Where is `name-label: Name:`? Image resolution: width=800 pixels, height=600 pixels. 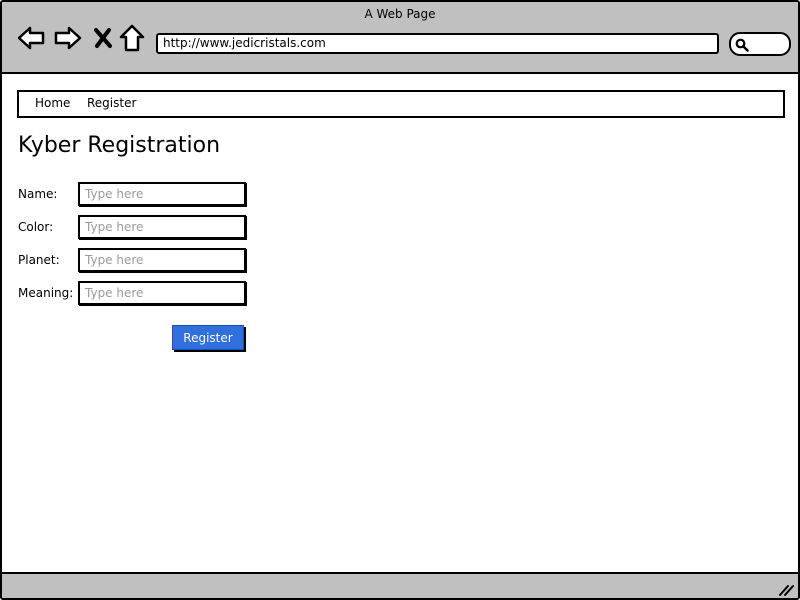 name-label: Name: is located at coordinates (38, 194).